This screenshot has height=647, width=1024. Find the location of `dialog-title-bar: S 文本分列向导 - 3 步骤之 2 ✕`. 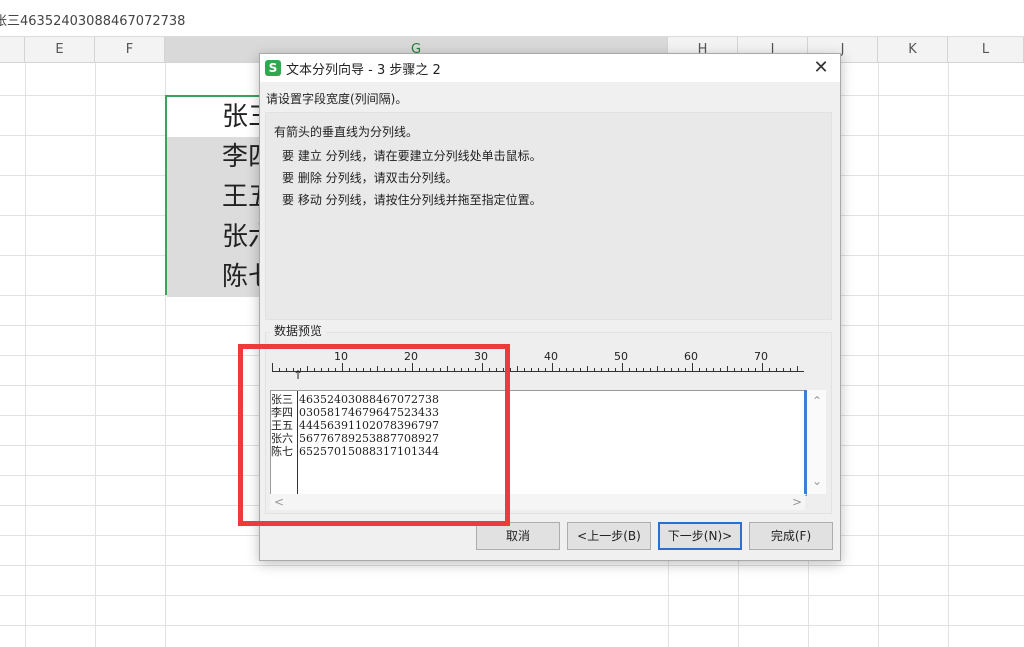

dialog-title-bar: S 文本分列向导 - 3 步骤之 2 ✕ is located at coordinates (550, 68).